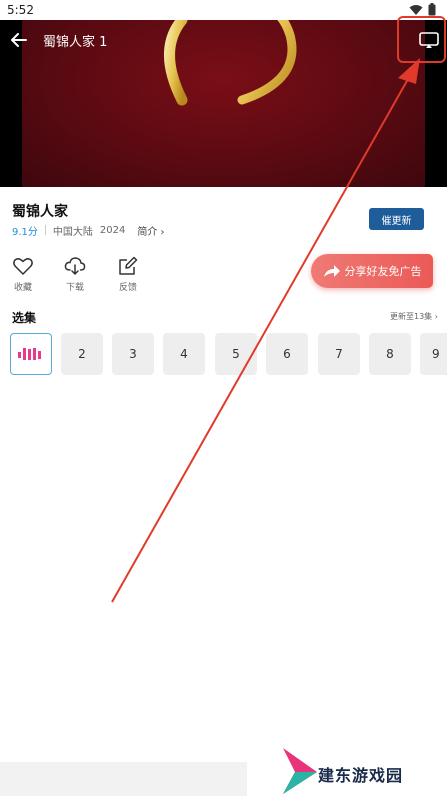 The height and width of the screenshot is (796, 447). What do you see at coordinates (20, 10) in the screenshot?
I see `status-time: 5:52` at bounding box center [20, 10].